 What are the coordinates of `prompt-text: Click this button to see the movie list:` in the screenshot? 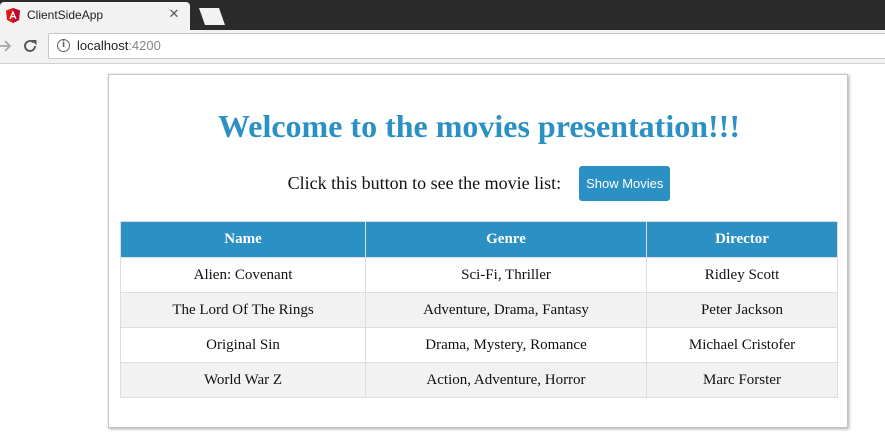 It's located at (424, 183).